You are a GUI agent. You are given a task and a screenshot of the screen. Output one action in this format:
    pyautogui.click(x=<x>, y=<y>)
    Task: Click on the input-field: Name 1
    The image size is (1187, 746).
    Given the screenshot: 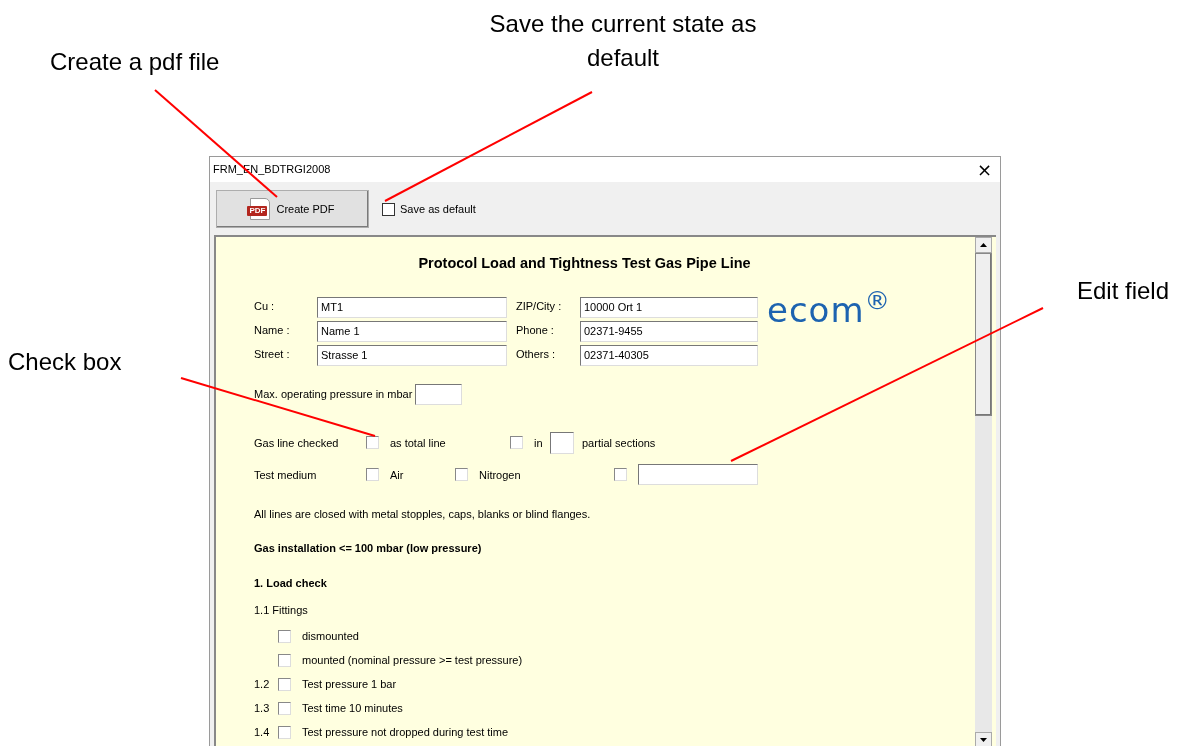 What is the action you would take?
    pyautogui.click(x=412, y=331)
    